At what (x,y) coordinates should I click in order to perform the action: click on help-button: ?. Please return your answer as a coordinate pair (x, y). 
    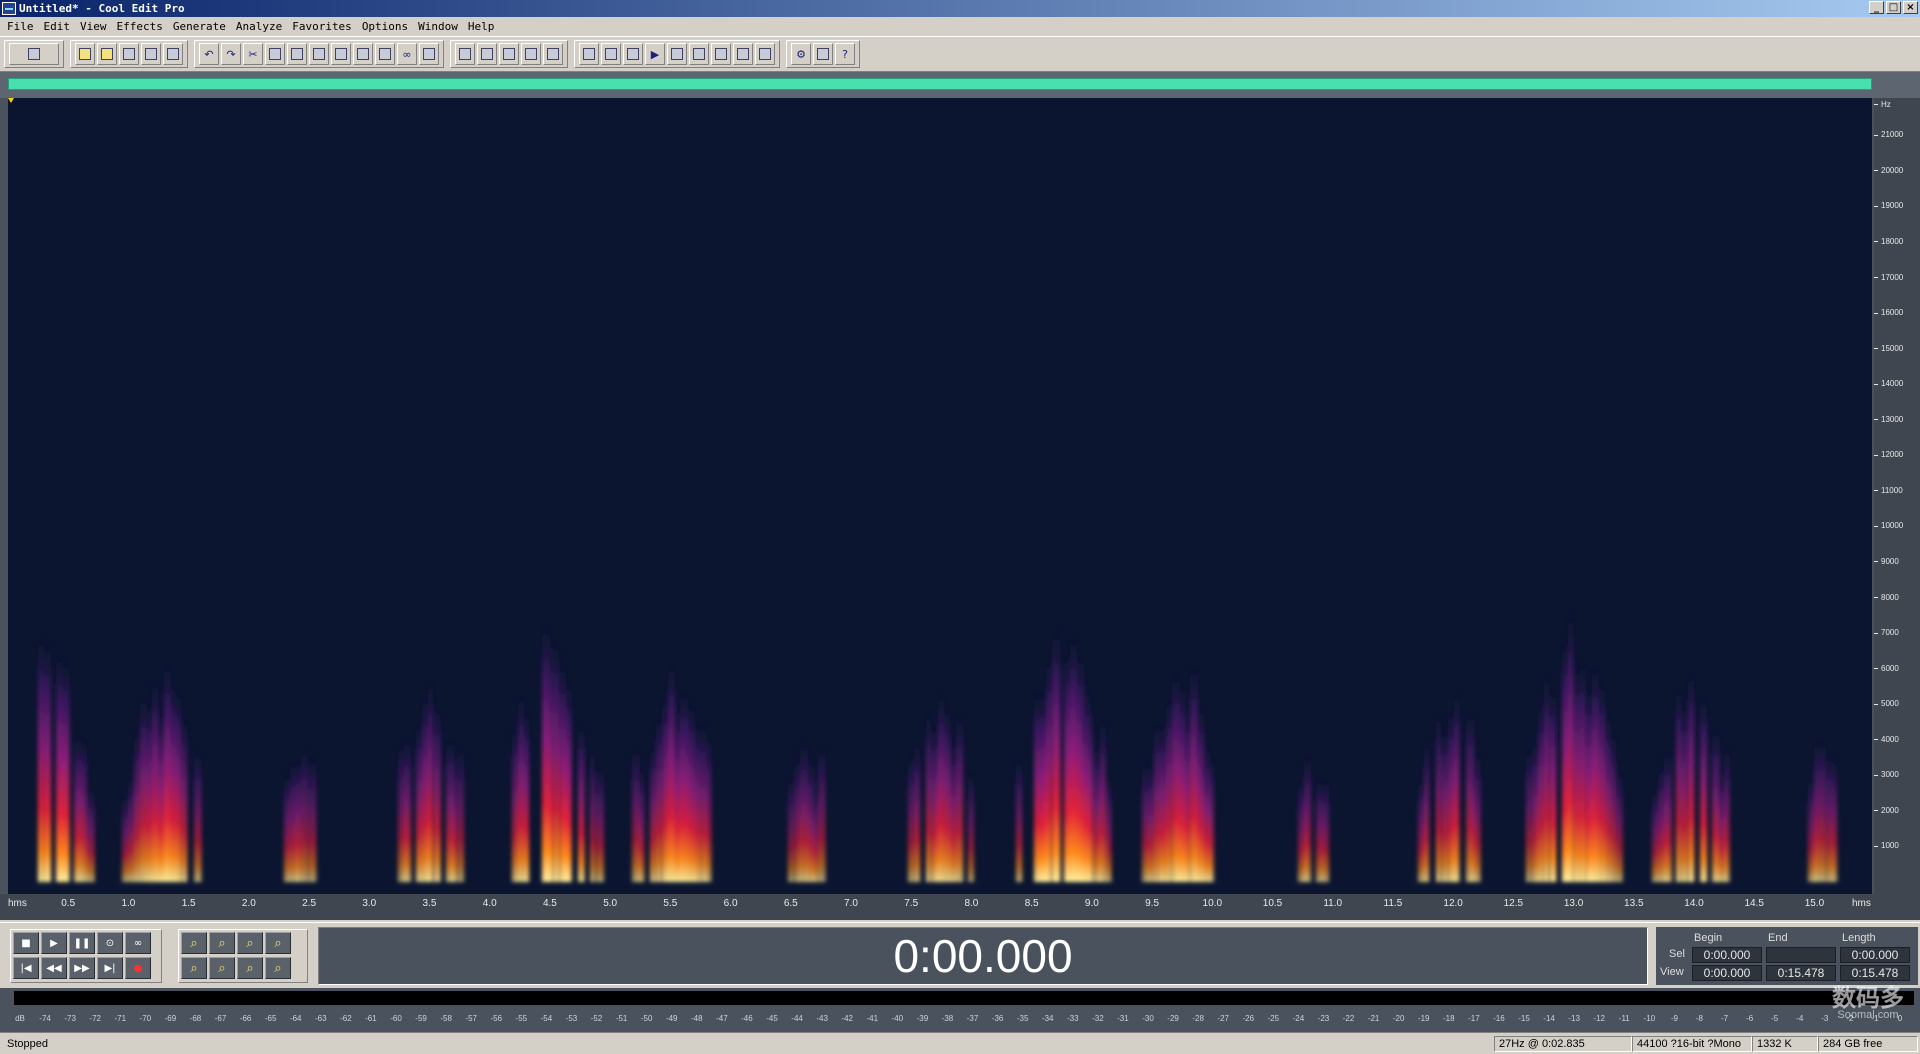
    Looking at the image, I should click on (845, 54).